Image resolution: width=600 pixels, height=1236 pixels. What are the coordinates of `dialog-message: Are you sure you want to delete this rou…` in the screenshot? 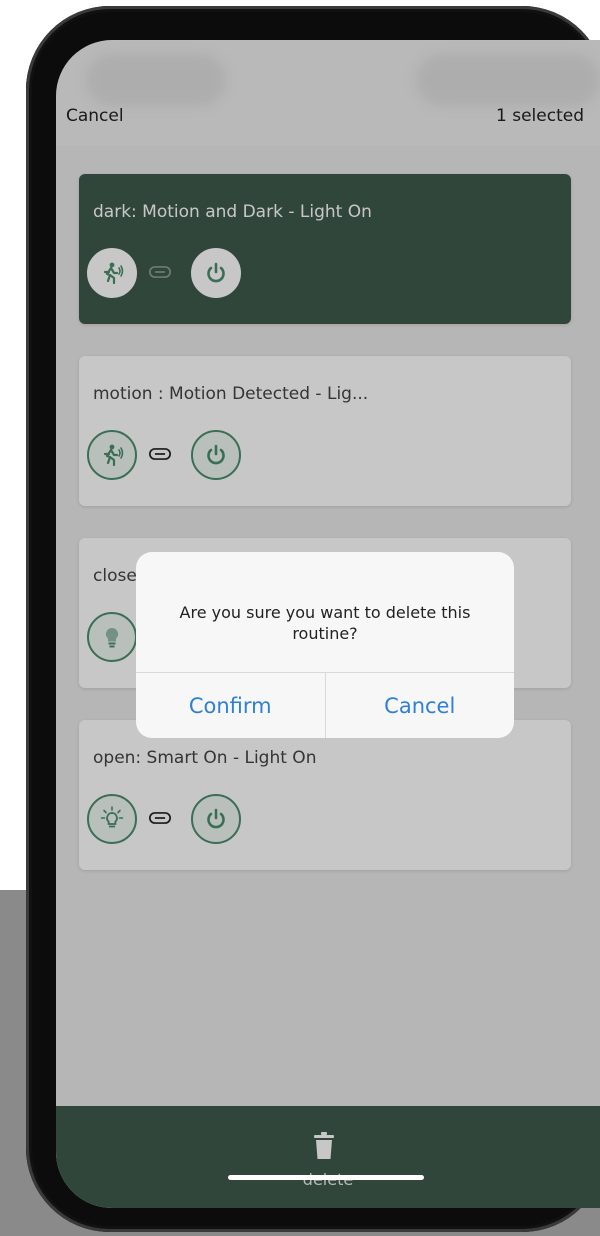 It's located at (325, 623).